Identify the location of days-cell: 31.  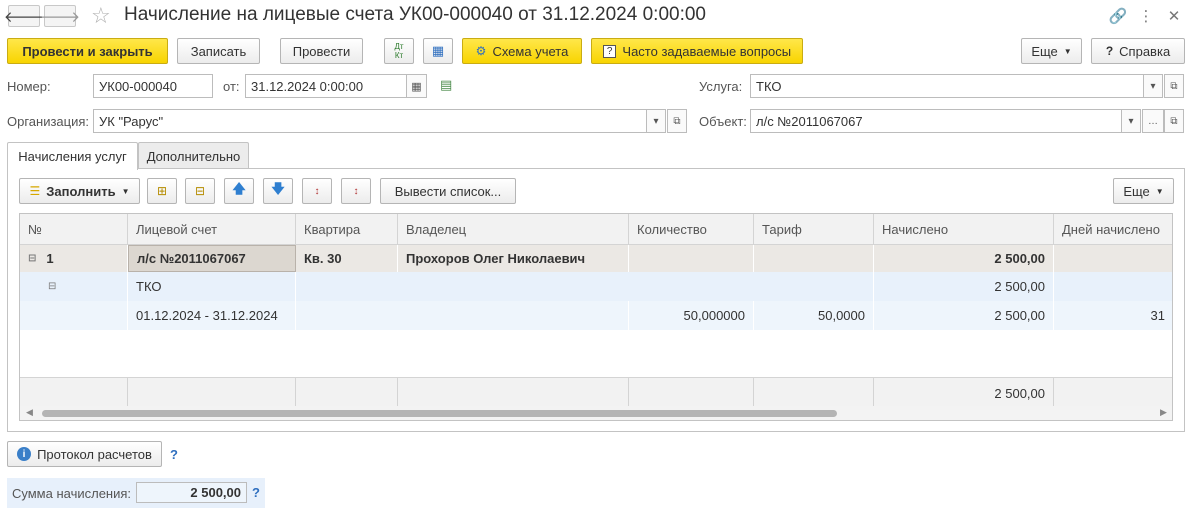
(1113, 315).